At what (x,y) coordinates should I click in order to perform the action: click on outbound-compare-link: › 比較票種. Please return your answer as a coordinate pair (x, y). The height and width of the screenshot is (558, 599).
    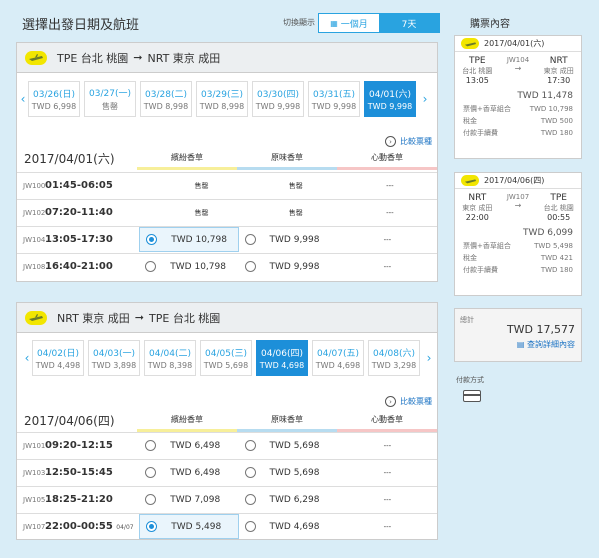
    Looking at the image, I should click on (408, 141).